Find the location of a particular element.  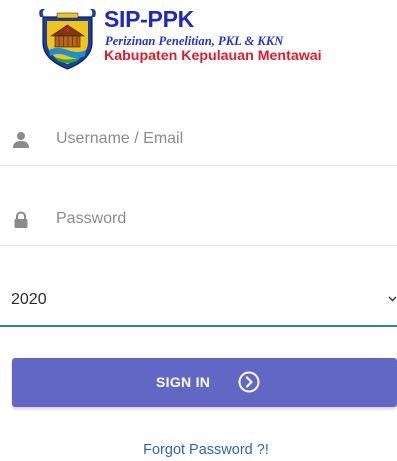

app-subtitle: Perizinan Penelitian, PKL & KKN is located at coordinates (194, 41).